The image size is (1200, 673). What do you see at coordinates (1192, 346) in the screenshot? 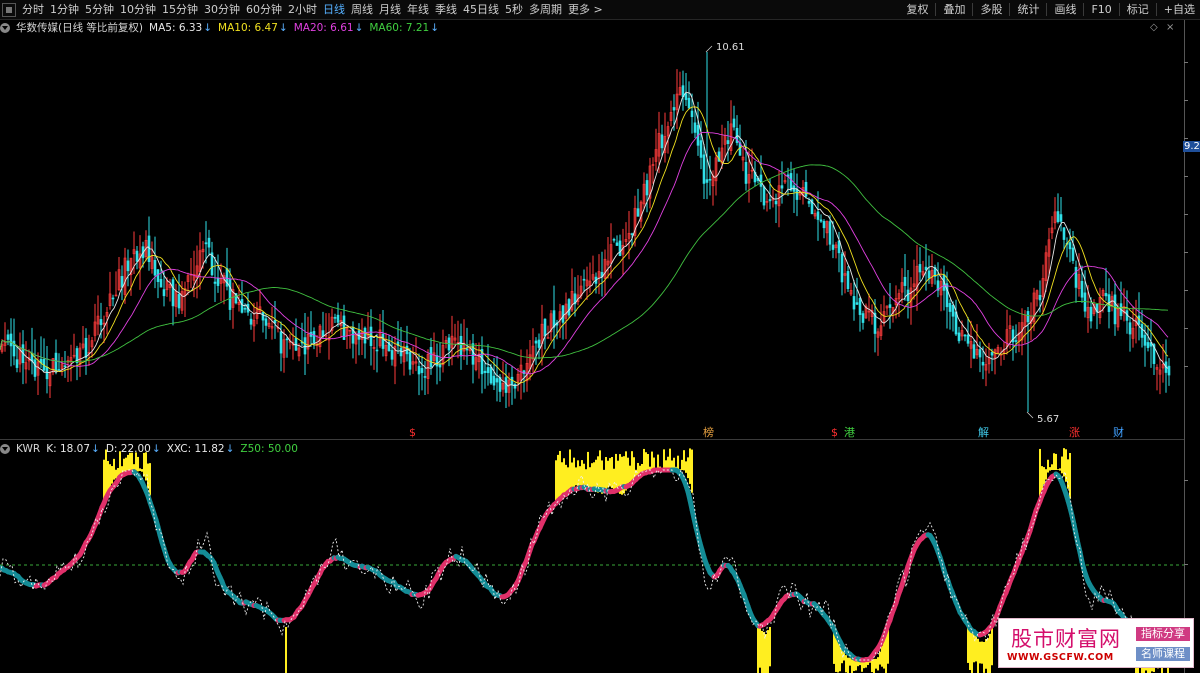
I see `price-axis` at bounding box center [1192, 346].